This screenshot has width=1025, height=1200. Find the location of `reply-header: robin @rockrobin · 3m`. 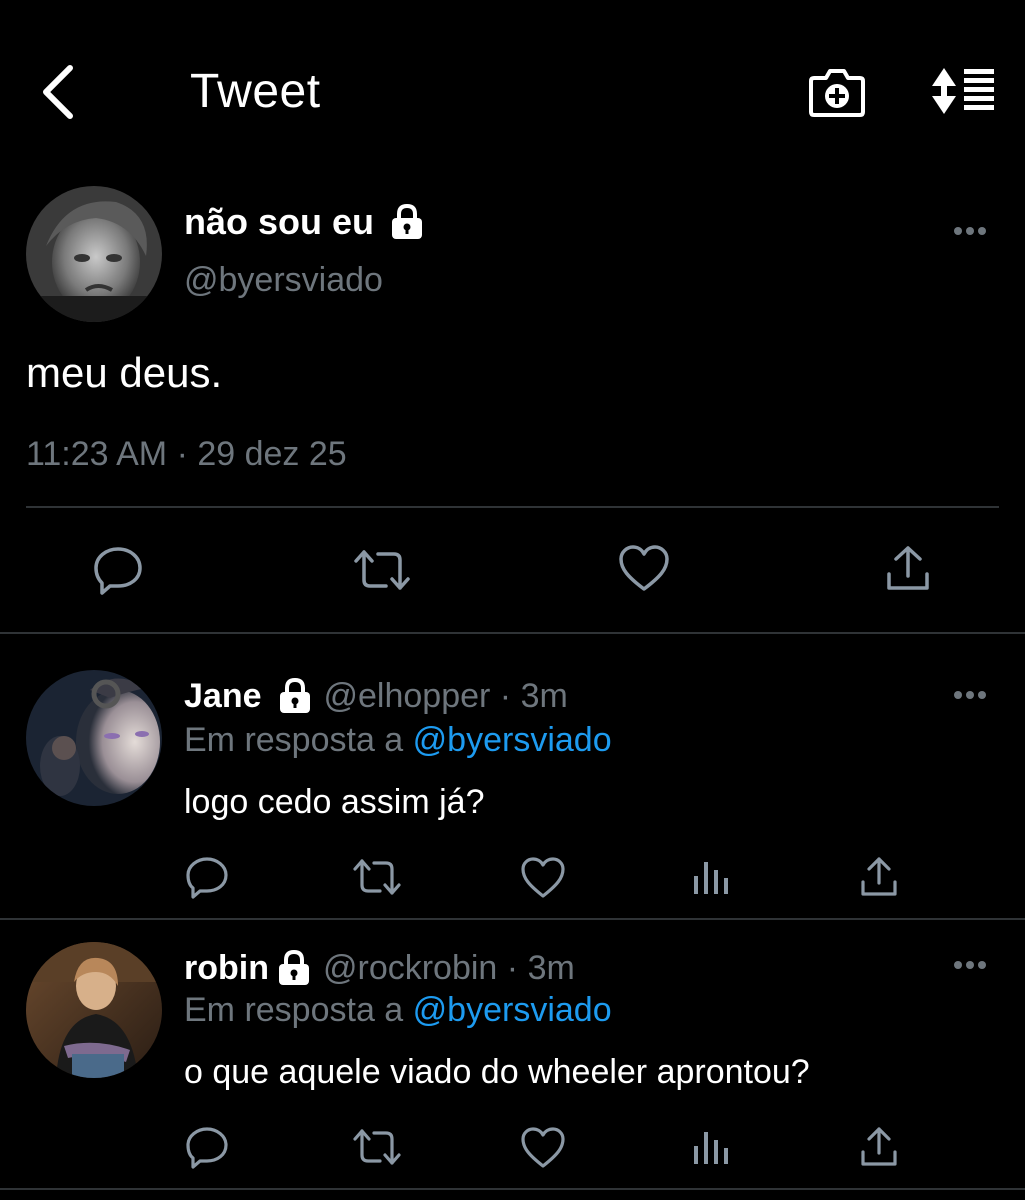

reply-header: robin @rockrobin · 3m is located at coordinates (379, 968).